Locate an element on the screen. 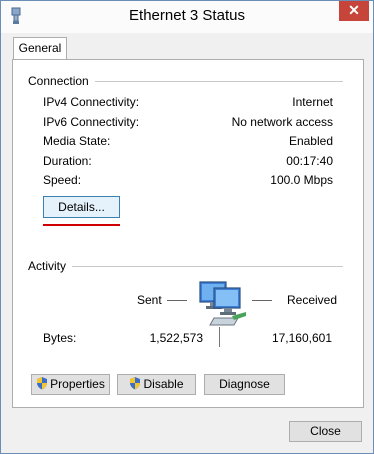 Image resolution: width=374 pixels, height=454 pixels. connection-group-label: Connection is located at coordinates (61, 81).